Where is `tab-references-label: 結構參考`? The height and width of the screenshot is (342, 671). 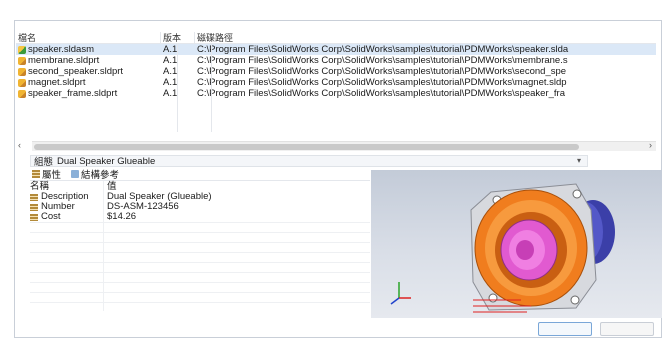 tab-references-label: 結構參考 is located at coordinates (100, 175).